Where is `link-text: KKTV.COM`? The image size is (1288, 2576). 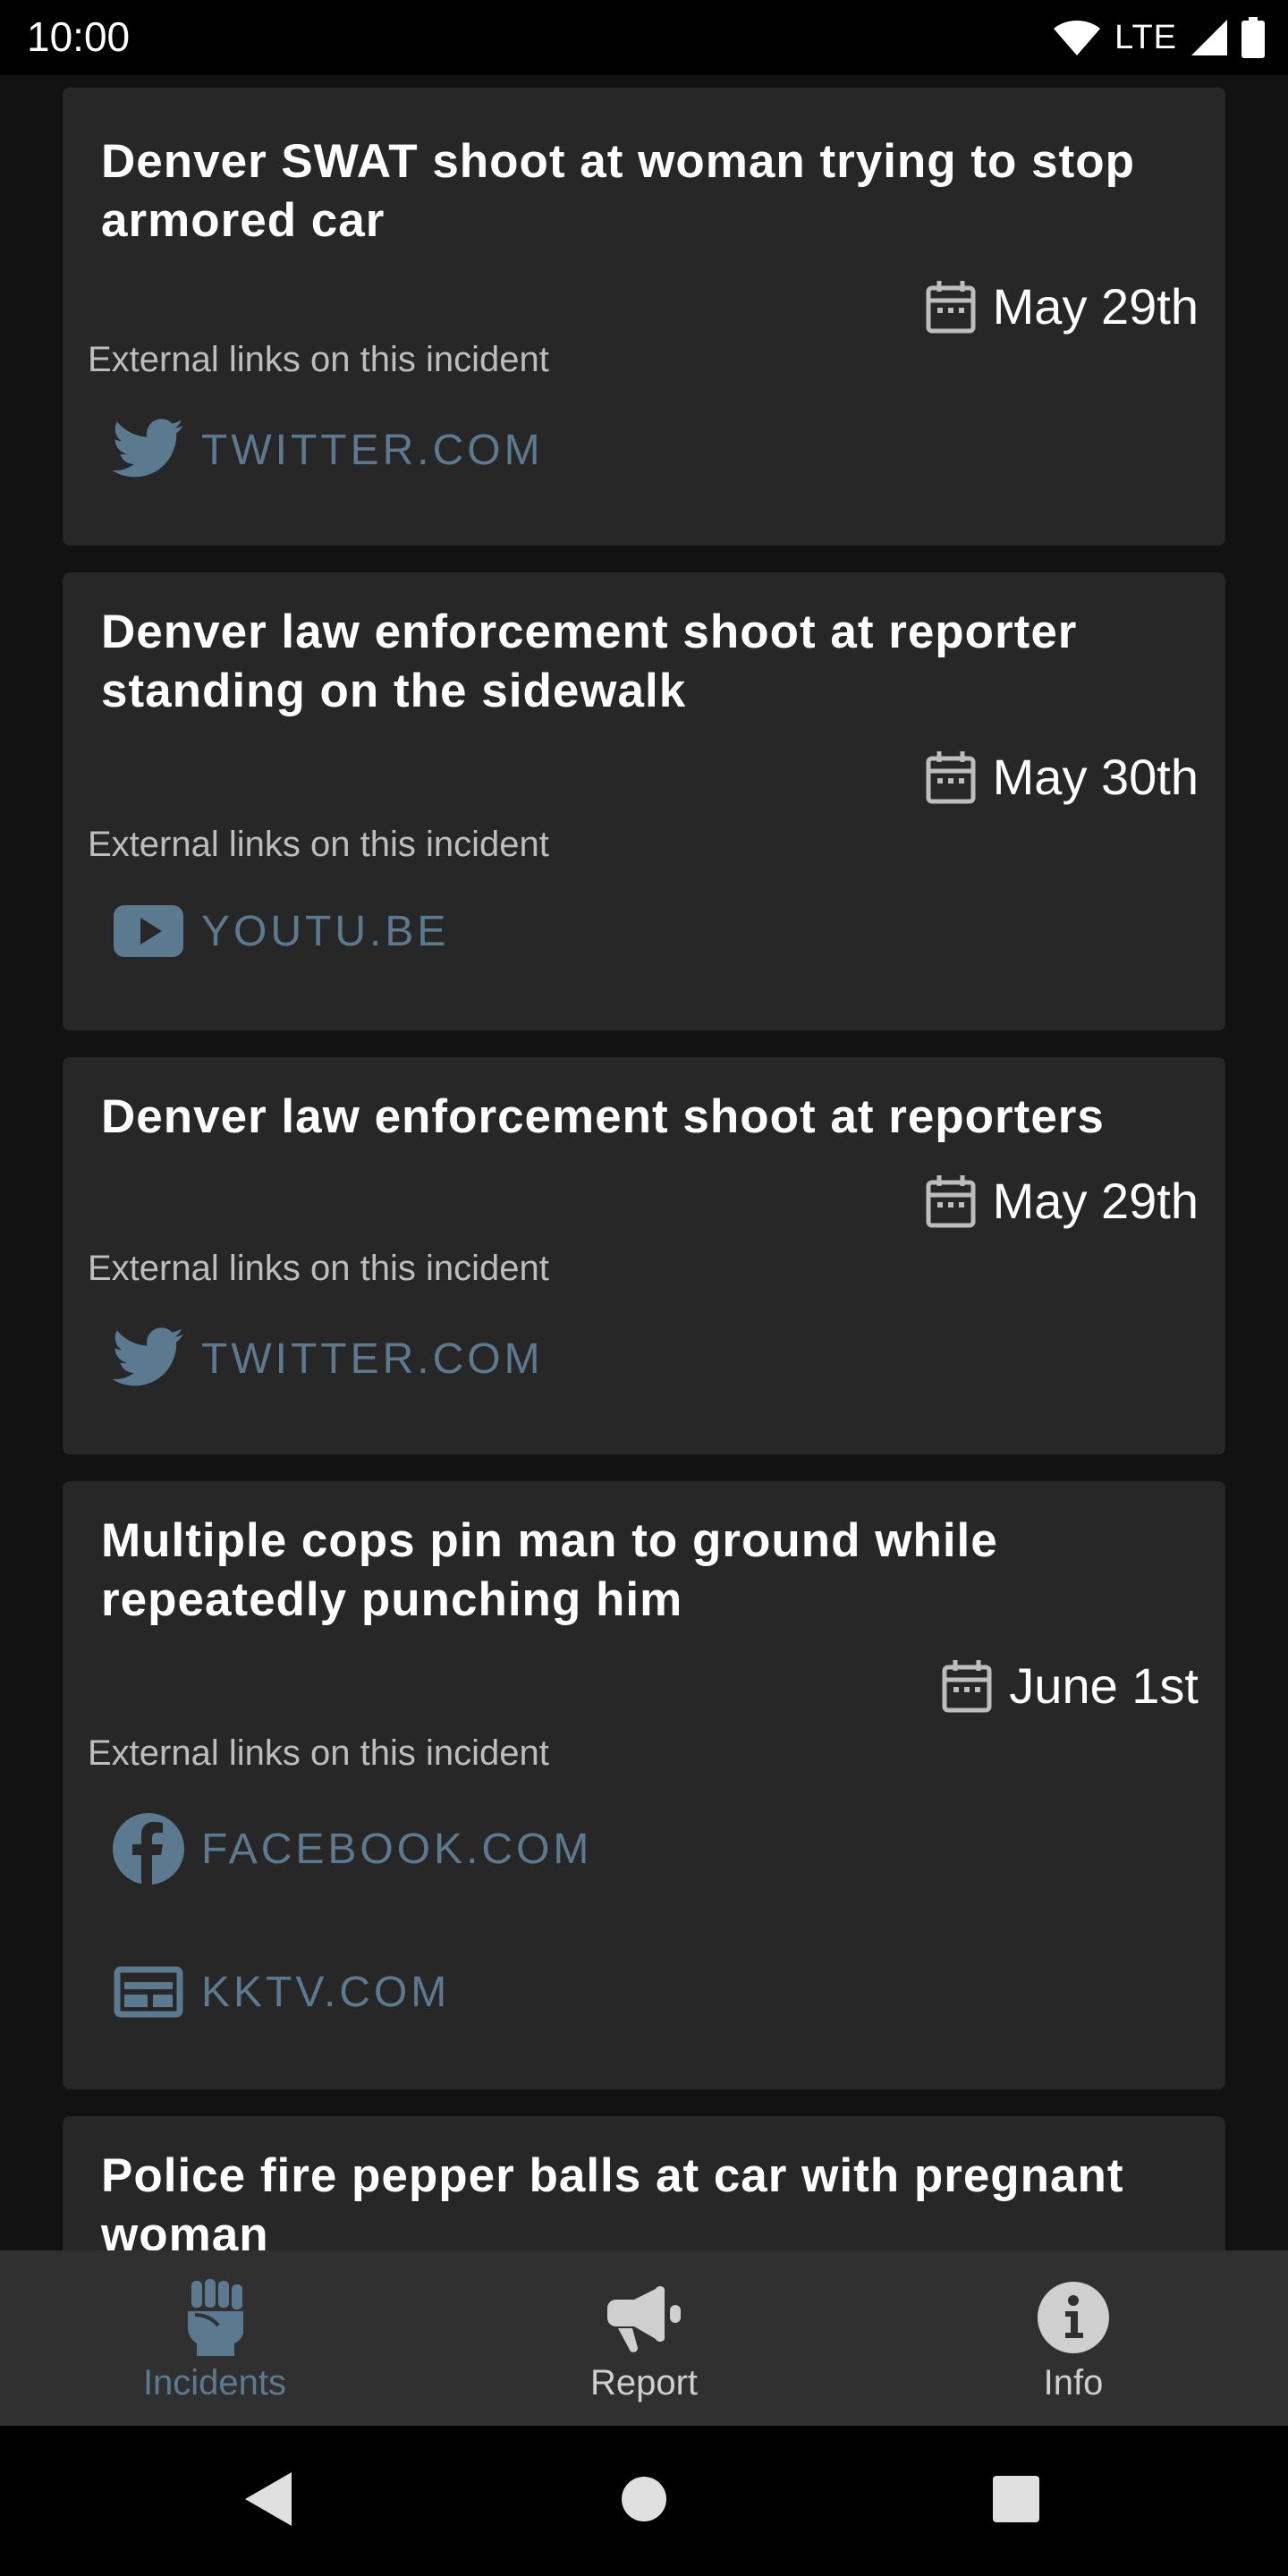
link-text: KKTV.COM is located at coordinates (326, 1992).